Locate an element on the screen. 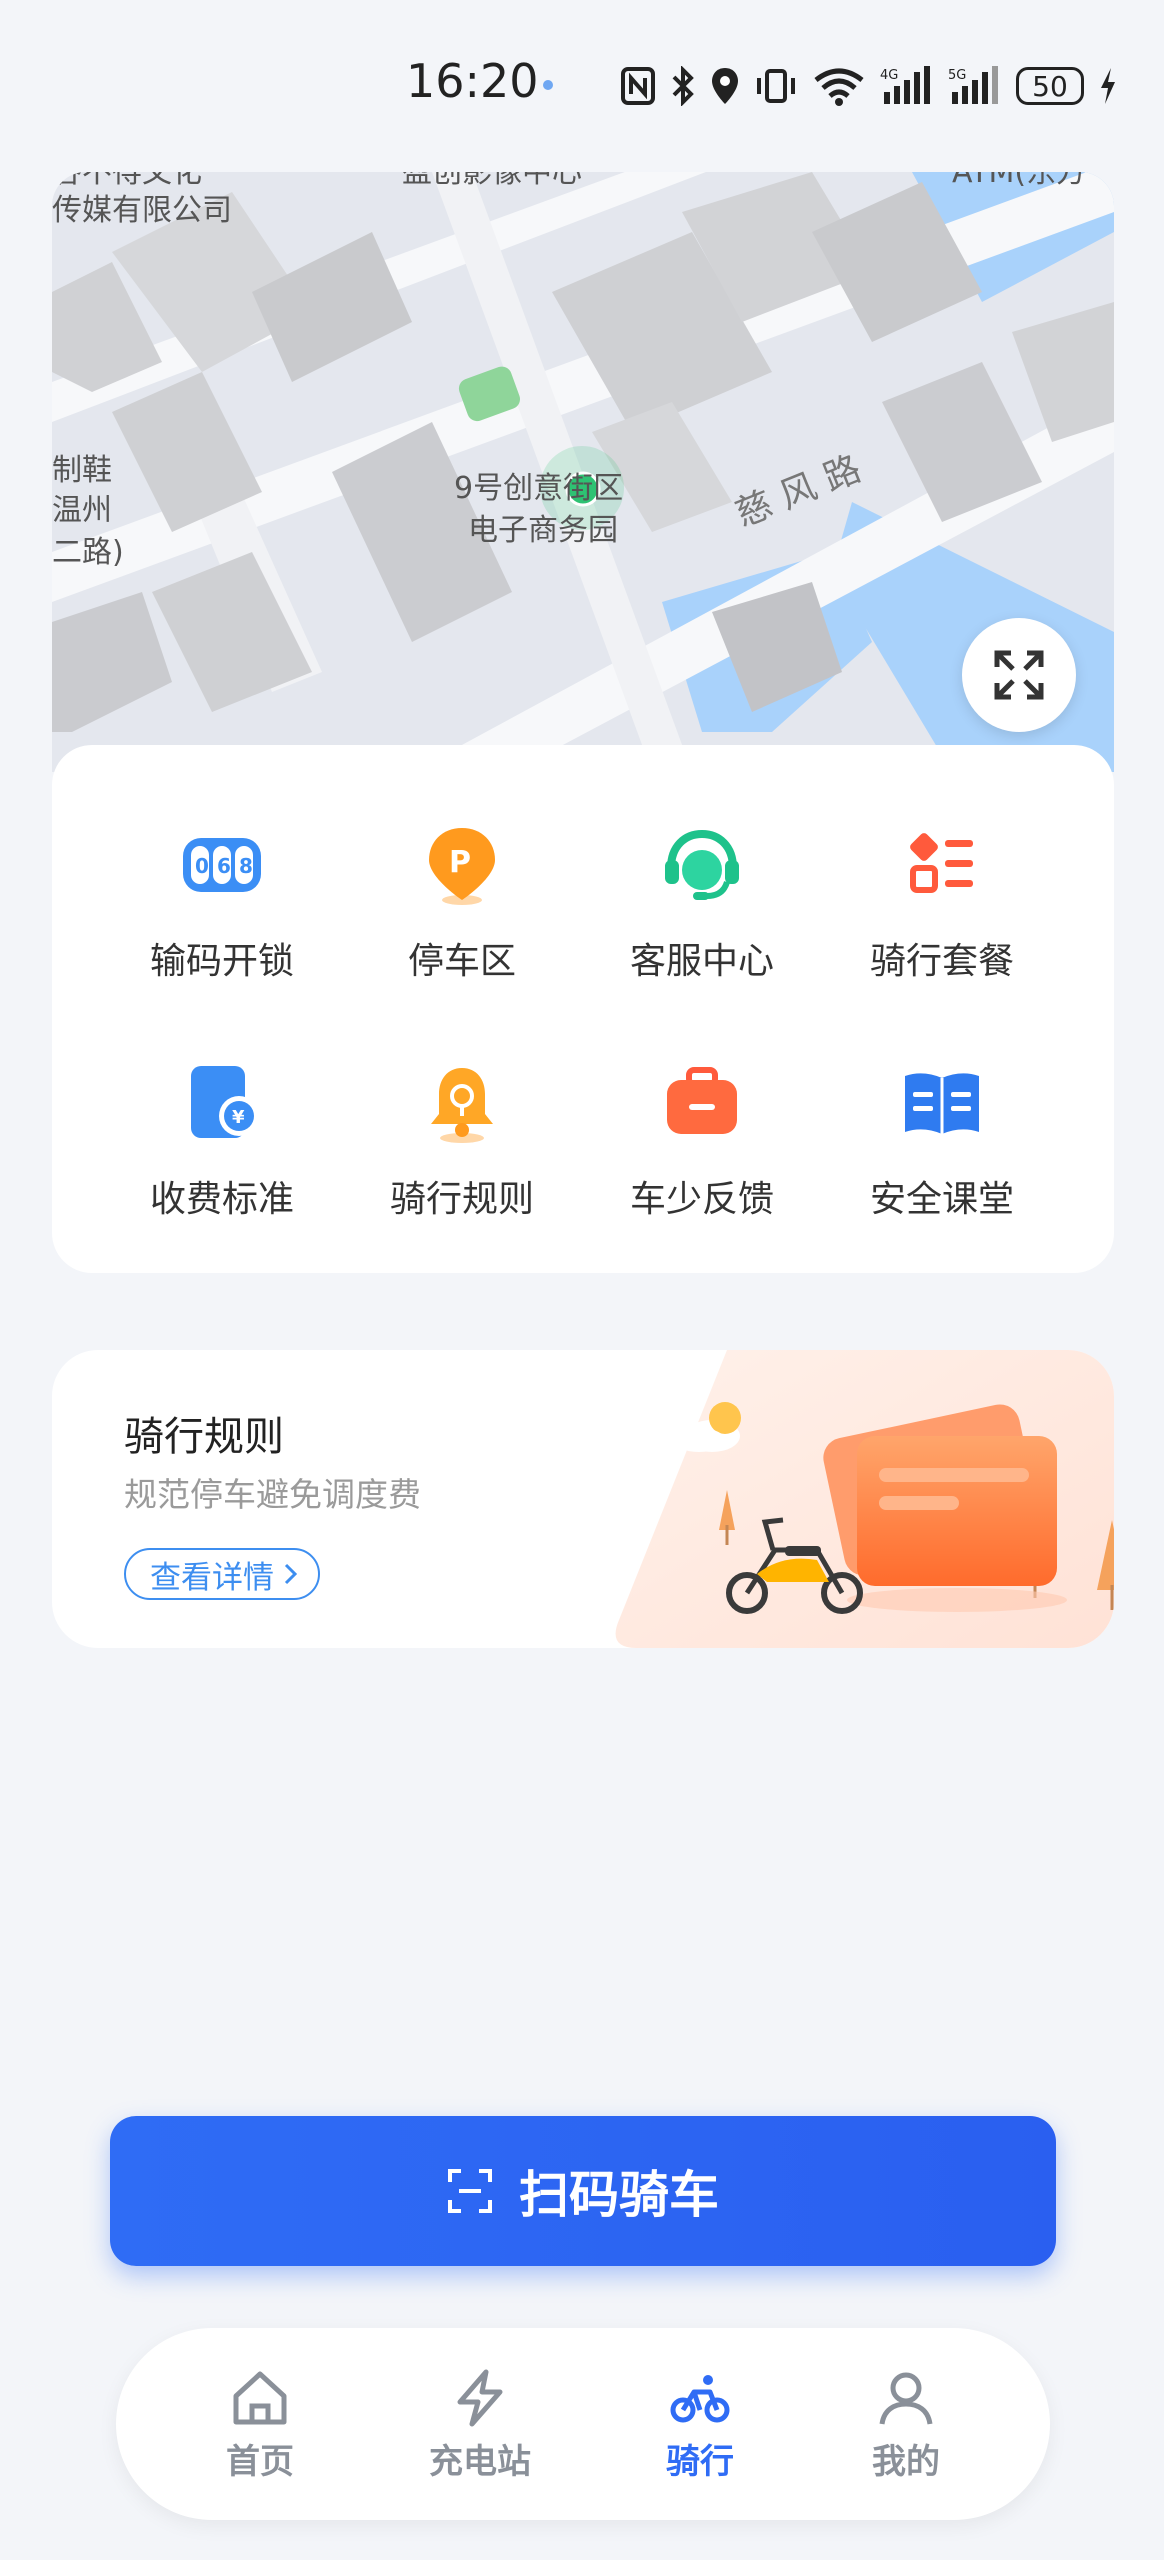 The image size is (1164, 2560). chevron-right-icon is located at coordinates (291, 1574).